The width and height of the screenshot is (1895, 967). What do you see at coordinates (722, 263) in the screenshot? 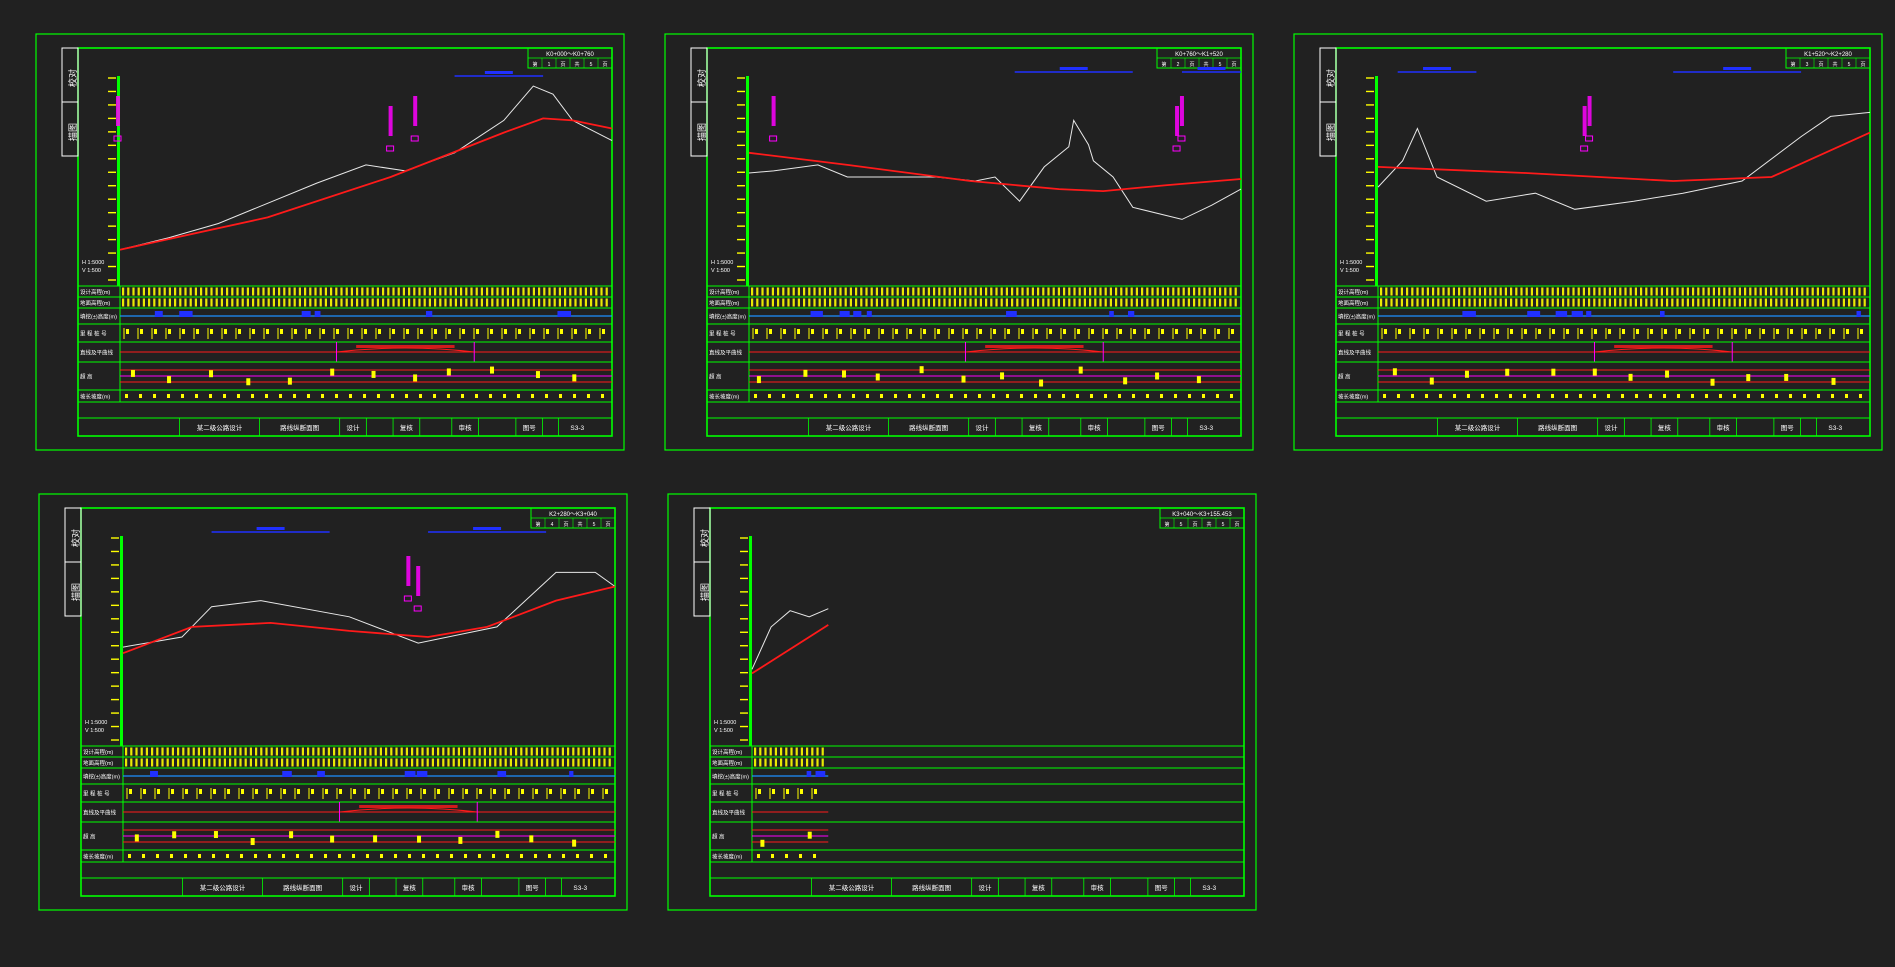
I see `horizontal-scale: H 1:5000` at bounding box center [722, 263].